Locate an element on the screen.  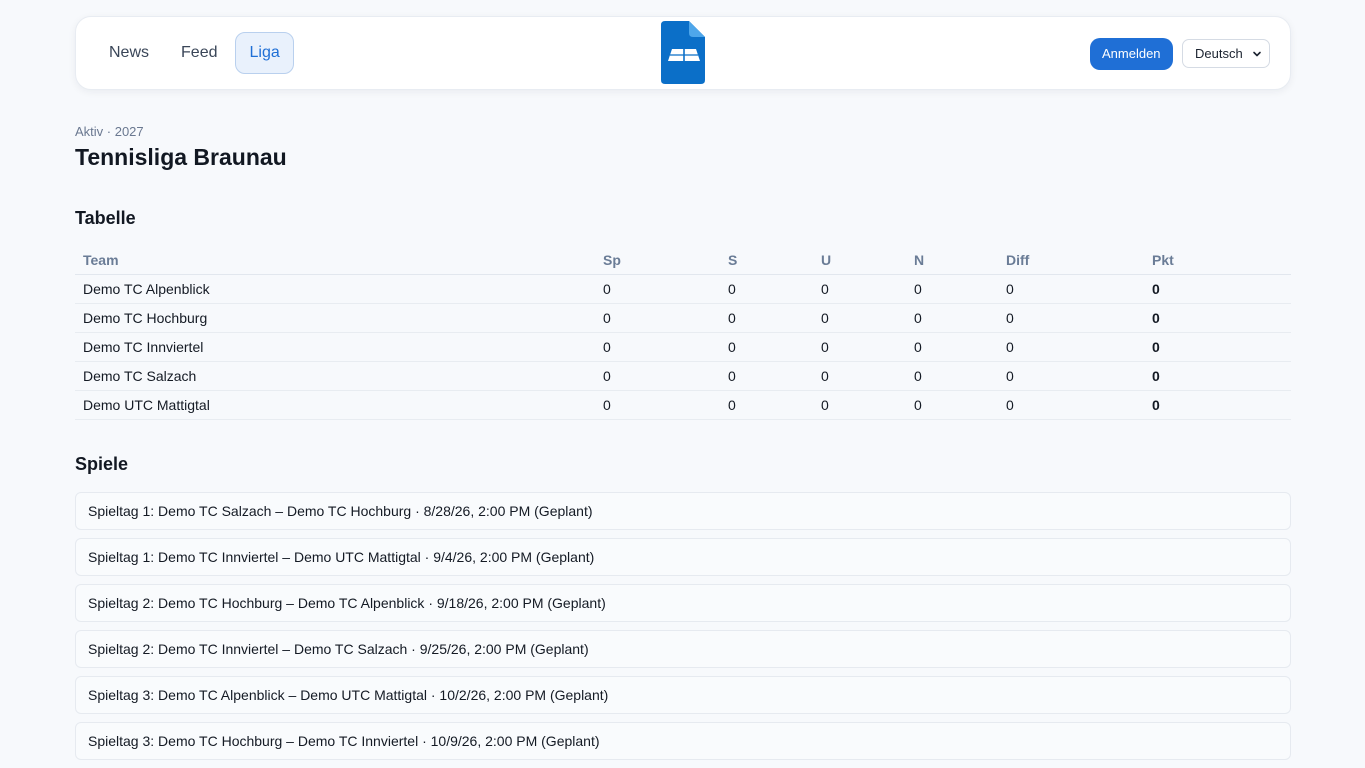
team-name: Demo TC Alpenblick is located at coordinates (335, 289).